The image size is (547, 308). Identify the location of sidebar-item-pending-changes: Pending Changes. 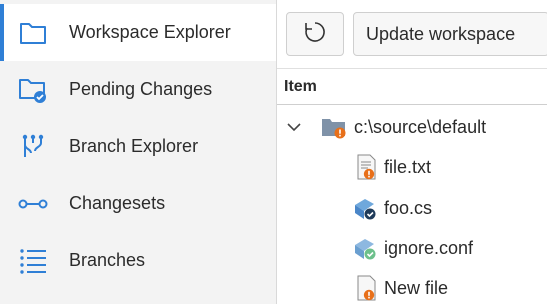
(138, 89).